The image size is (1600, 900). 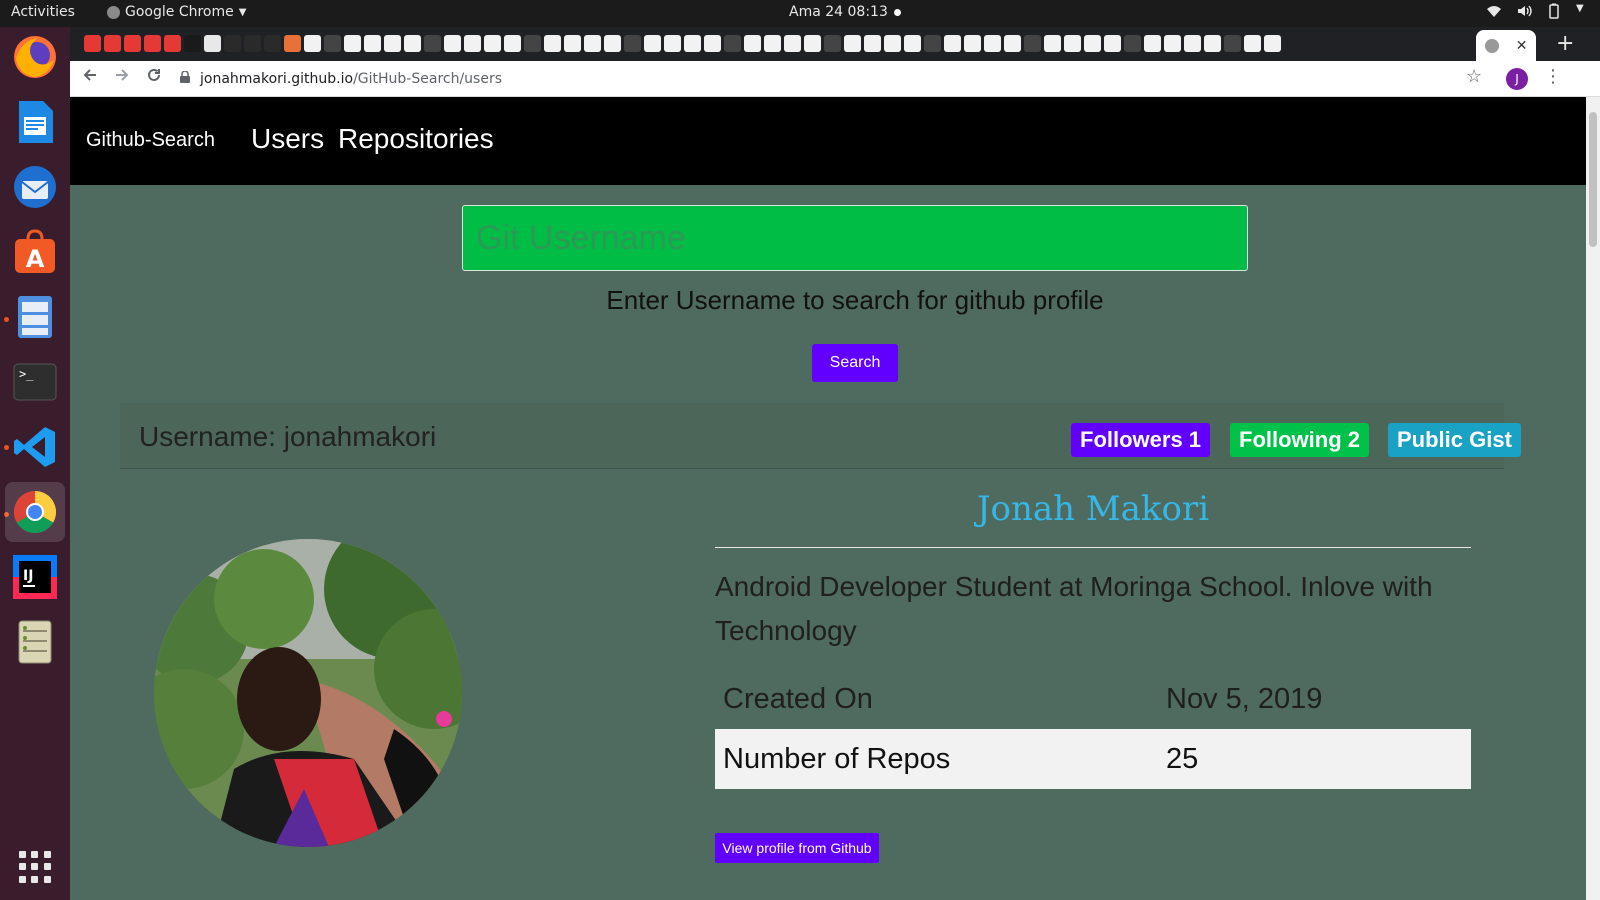 What do you see at coordinates (797, 848) in the screenshot?
I see `view-github-profile-button: View profile from Github` at bounding box center [797, 848].